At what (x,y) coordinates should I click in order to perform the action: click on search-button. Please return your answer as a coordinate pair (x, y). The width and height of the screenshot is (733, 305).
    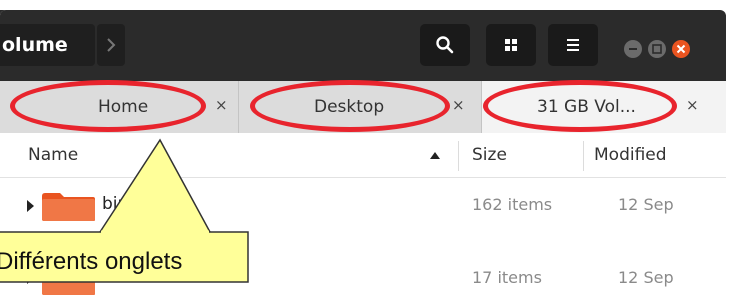
    Looking at the image, I should click on (445, 45).